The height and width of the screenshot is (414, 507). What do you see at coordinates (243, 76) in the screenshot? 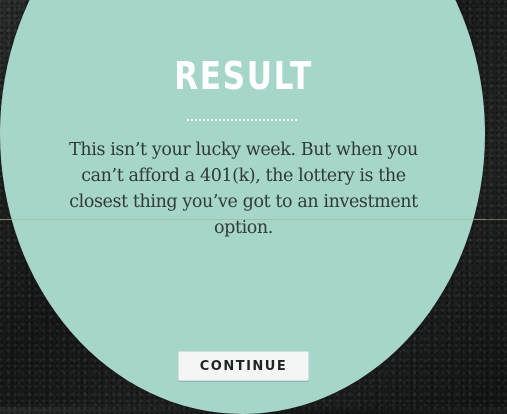
I see `result-title: RESULT` at bounding box center [243, 76].